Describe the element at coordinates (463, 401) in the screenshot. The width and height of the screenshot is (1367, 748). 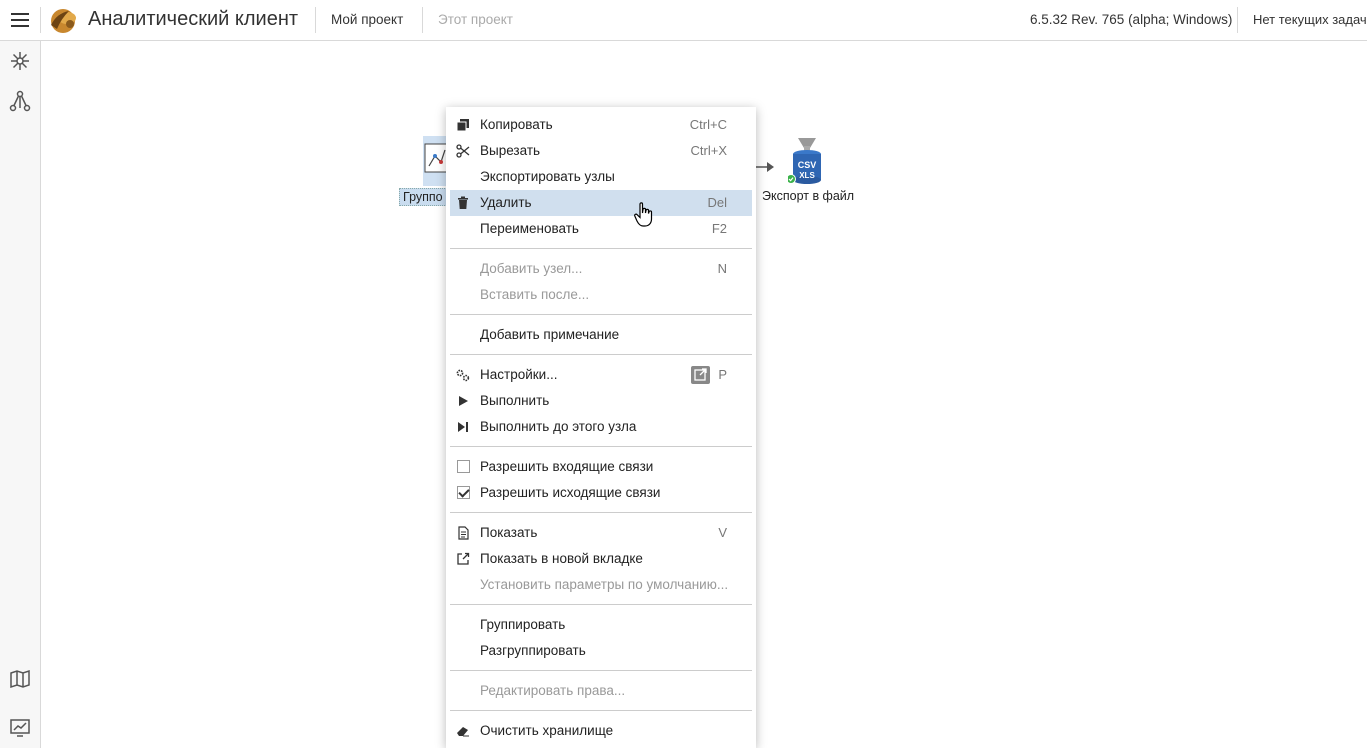
I see `play-icon` at that location.